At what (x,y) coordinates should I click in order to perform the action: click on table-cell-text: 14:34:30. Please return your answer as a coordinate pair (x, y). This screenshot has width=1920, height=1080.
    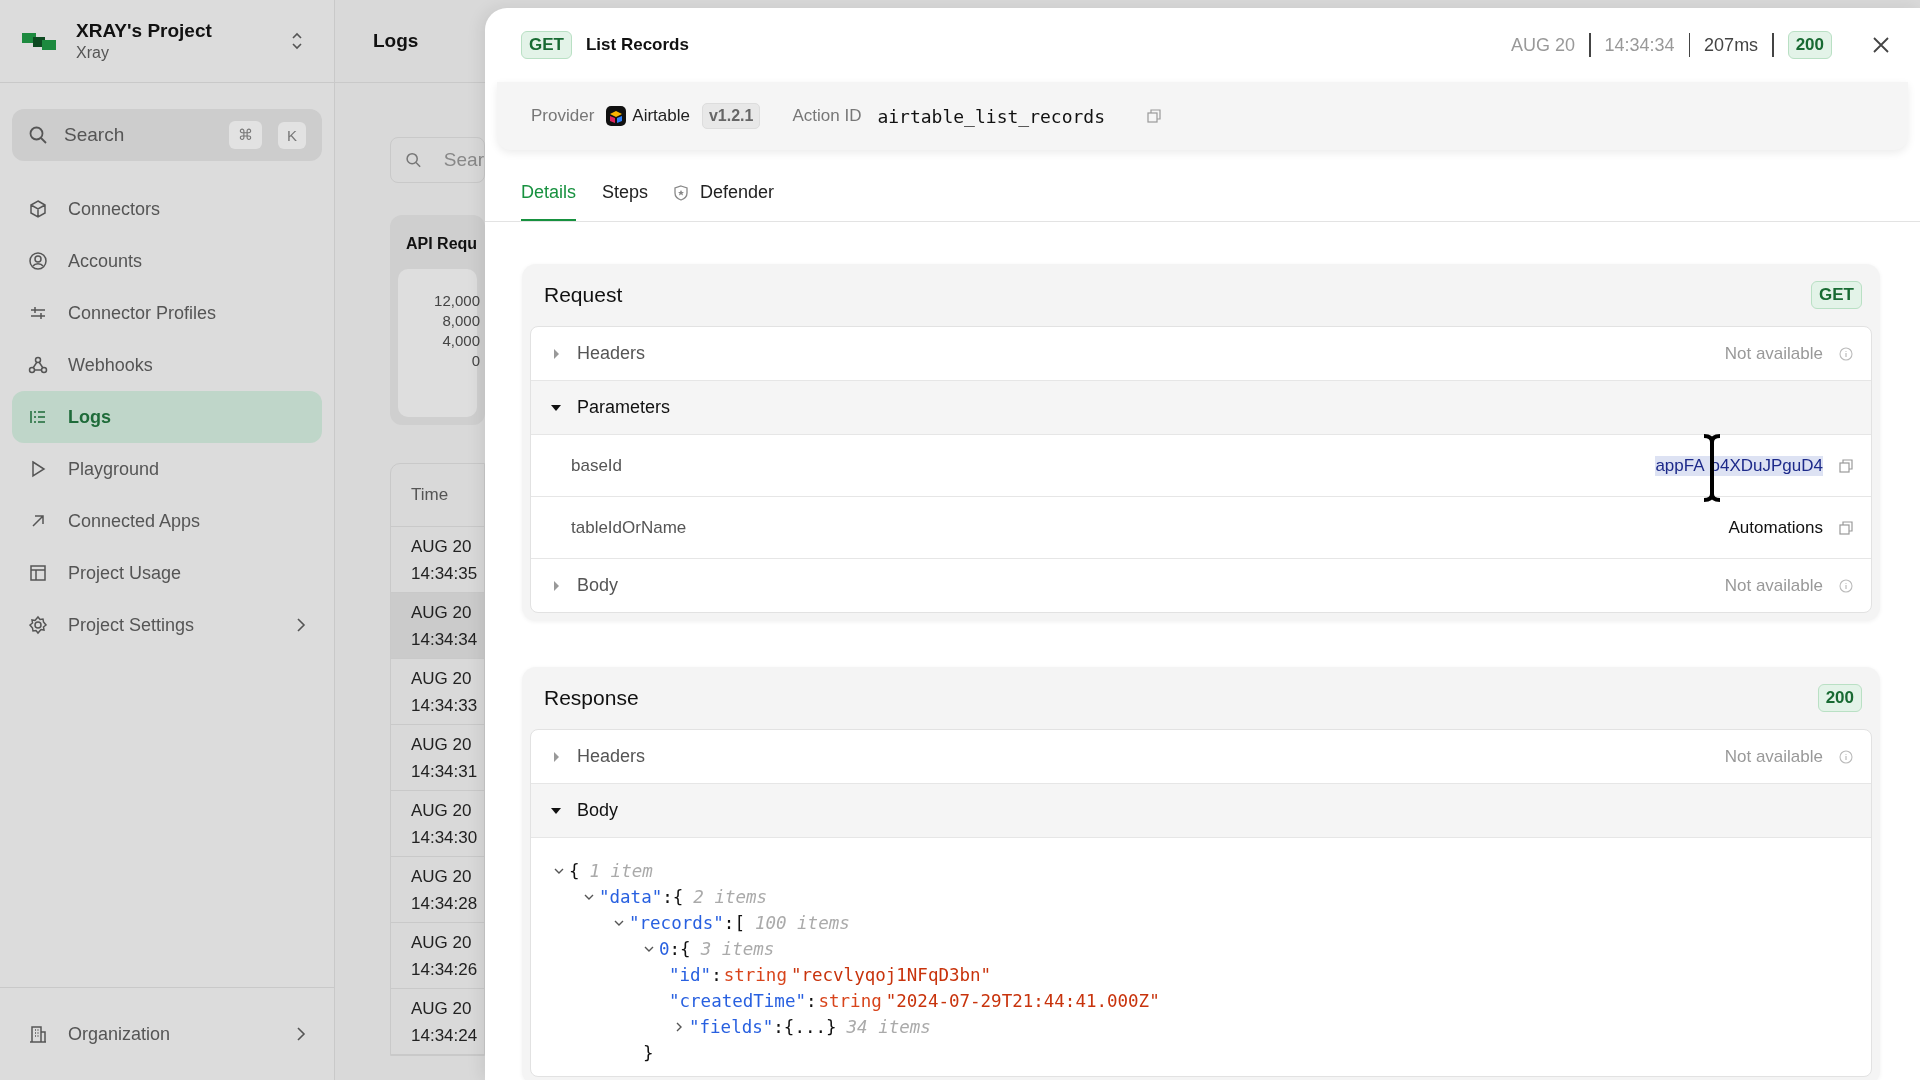
    Looking at the image, I should click on (444, 837).